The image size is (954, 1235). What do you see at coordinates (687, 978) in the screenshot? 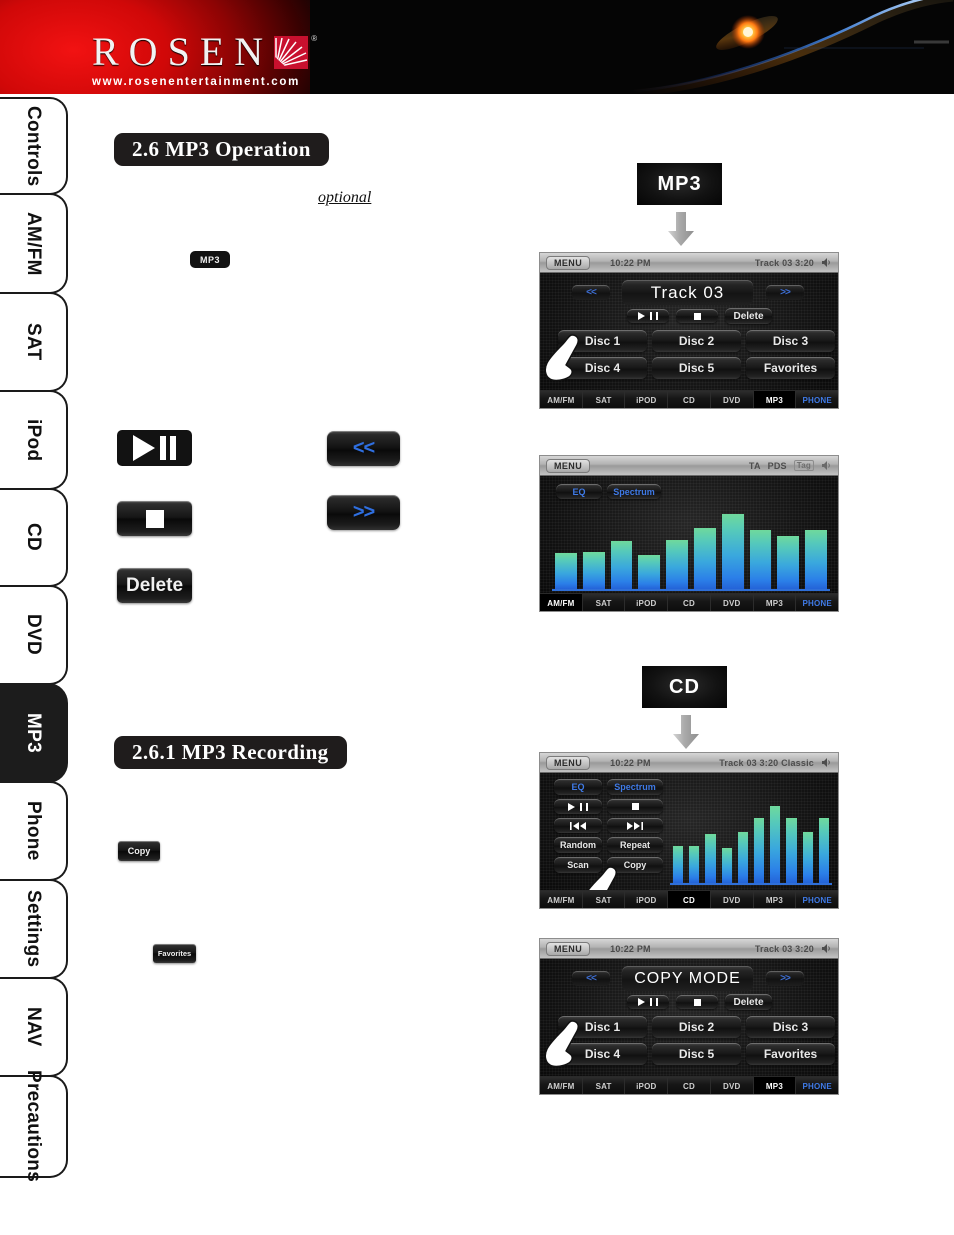
I see `copy-mode-title: COPY MODE` at bounding box center [687, 978].